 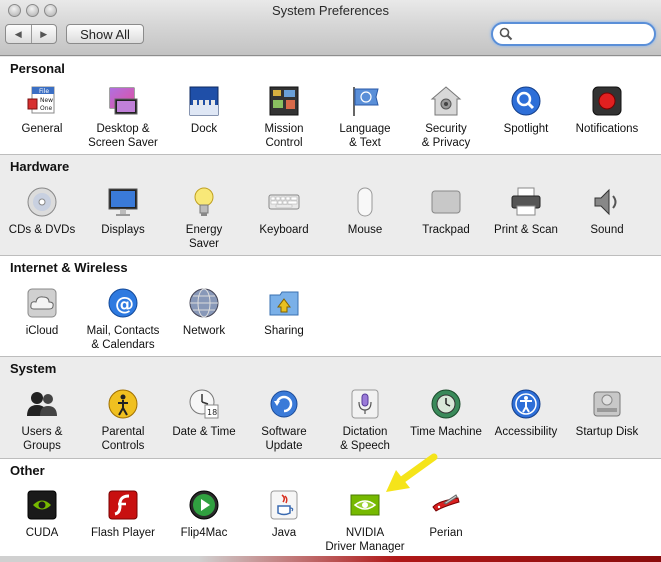 What do you see at coordinates (506, 34) in the screenshot?
I see `search-icon` at bounding box center [506, 34].